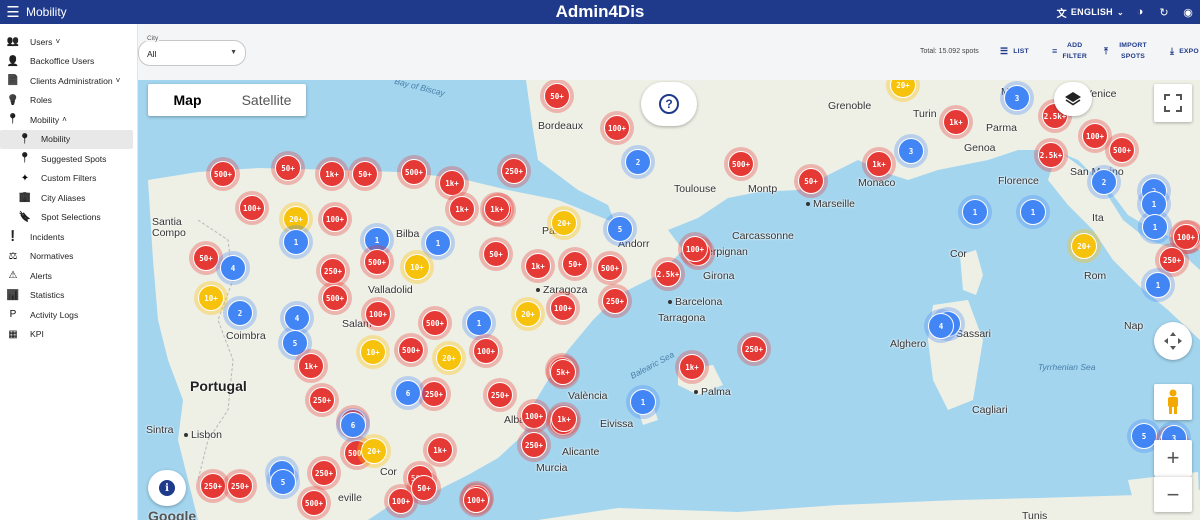 The width and height of the screenshot is (1200, 520). Describe the element at coordinates (167, 488) in the screenshot. I see `info-button: i` at that location.